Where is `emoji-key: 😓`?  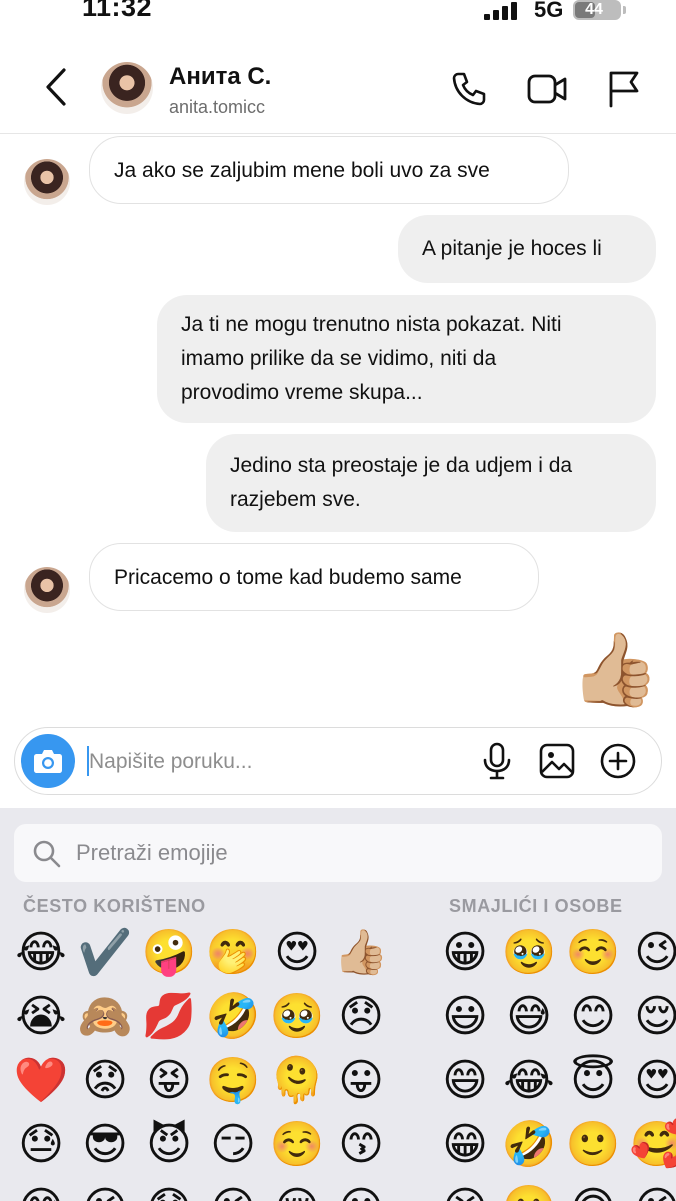 emoji-key: 😓 is located at coordinates (41, 1145).